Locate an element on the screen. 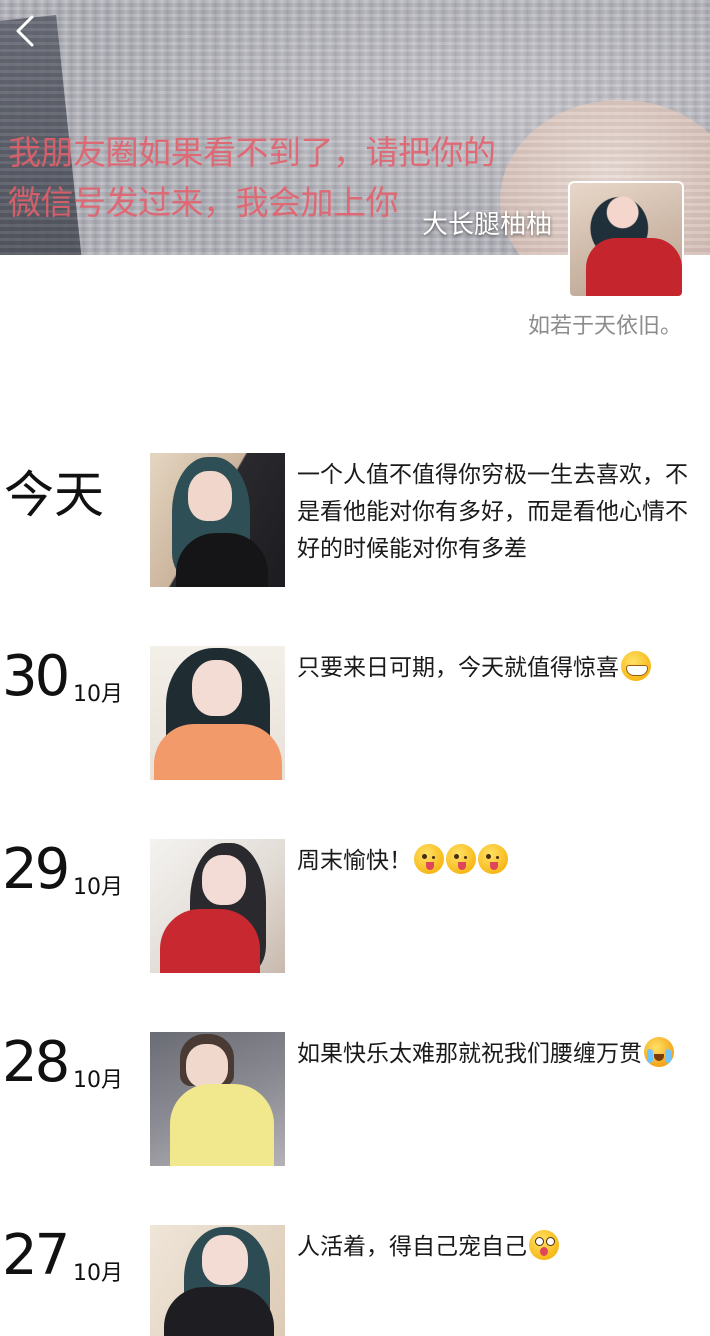 The height and width of the screenshot is (1336, 710). avatar is located at coordinates (626, 239).